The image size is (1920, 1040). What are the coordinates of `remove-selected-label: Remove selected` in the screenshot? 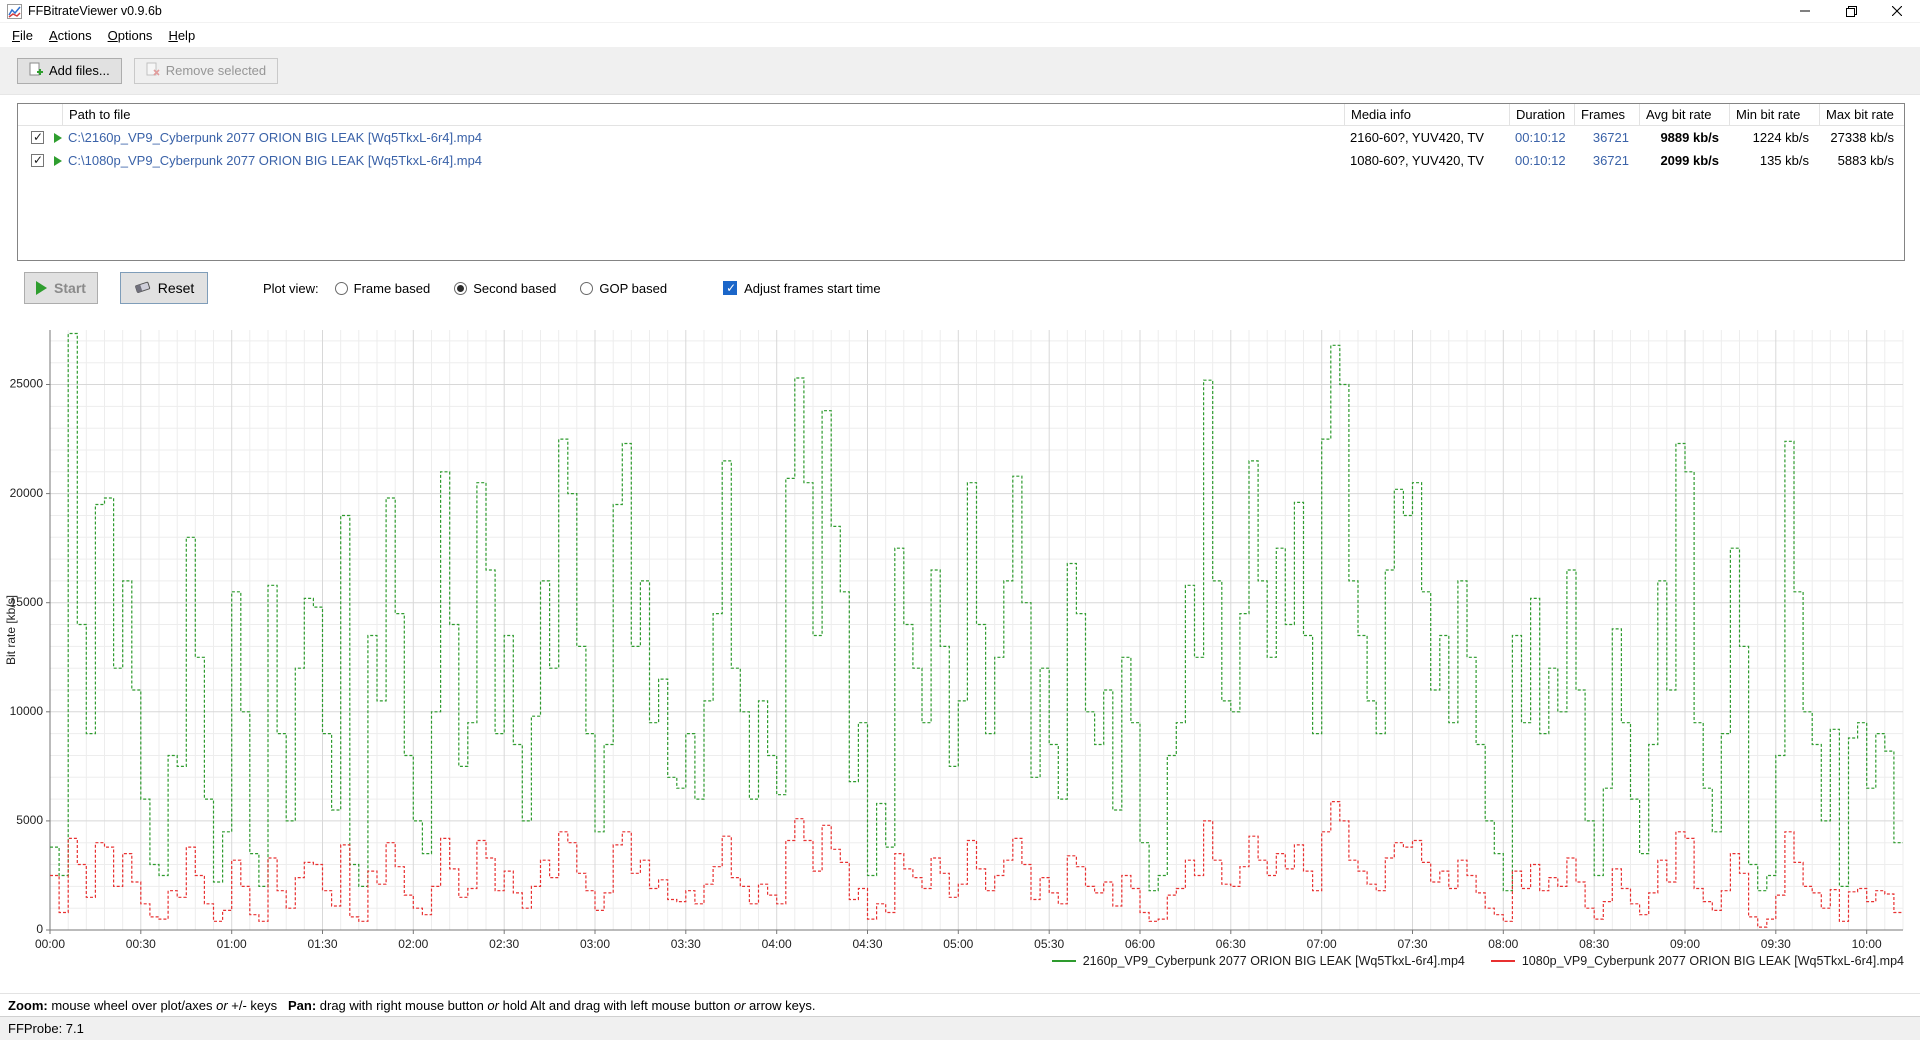 It's located at (216, 70).